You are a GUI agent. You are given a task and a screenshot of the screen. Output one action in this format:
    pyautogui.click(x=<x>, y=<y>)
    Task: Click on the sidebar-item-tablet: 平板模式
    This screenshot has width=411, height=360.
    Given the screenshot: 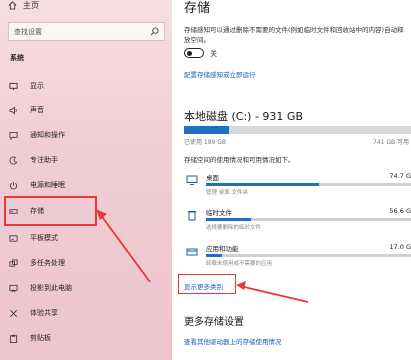 What is the action you would take?
    pyautogui.click(x=86, y=238)
    